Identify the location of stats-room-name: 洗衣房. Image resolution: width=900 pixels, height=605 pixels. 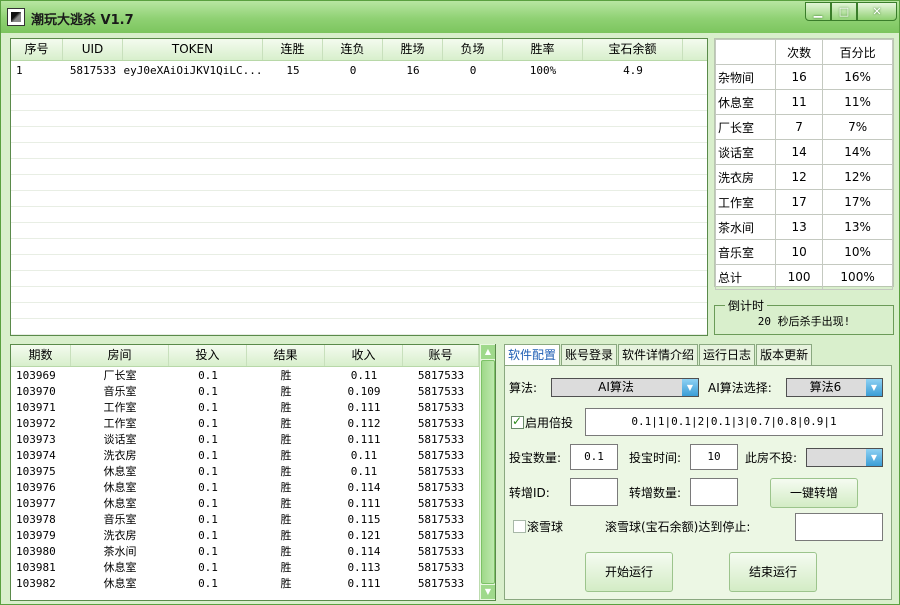
(745, 177).